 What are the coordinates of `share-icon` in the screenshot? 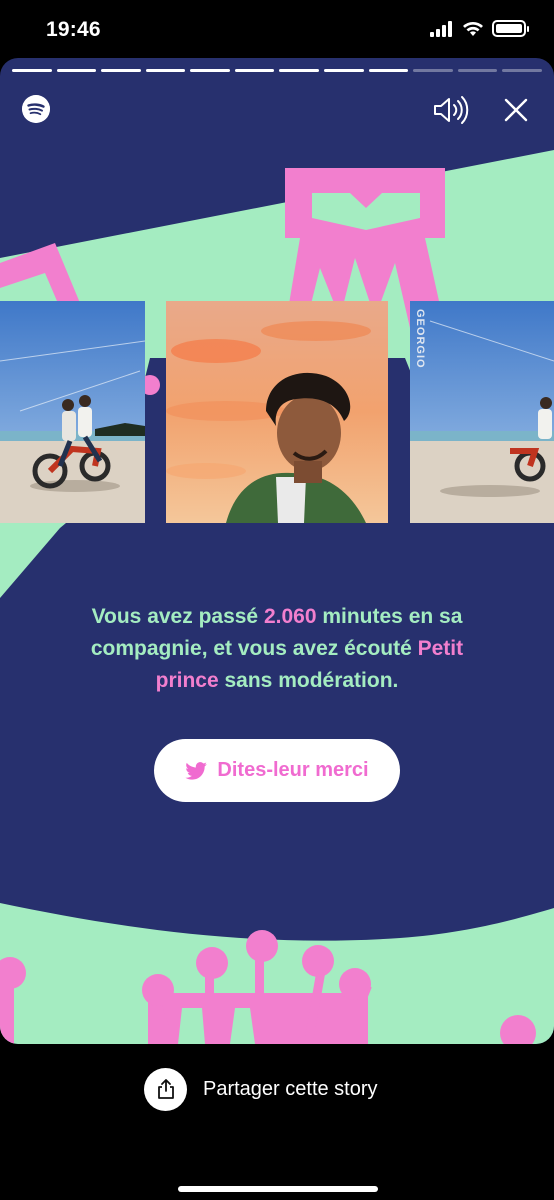 It's located at (165, 1089).